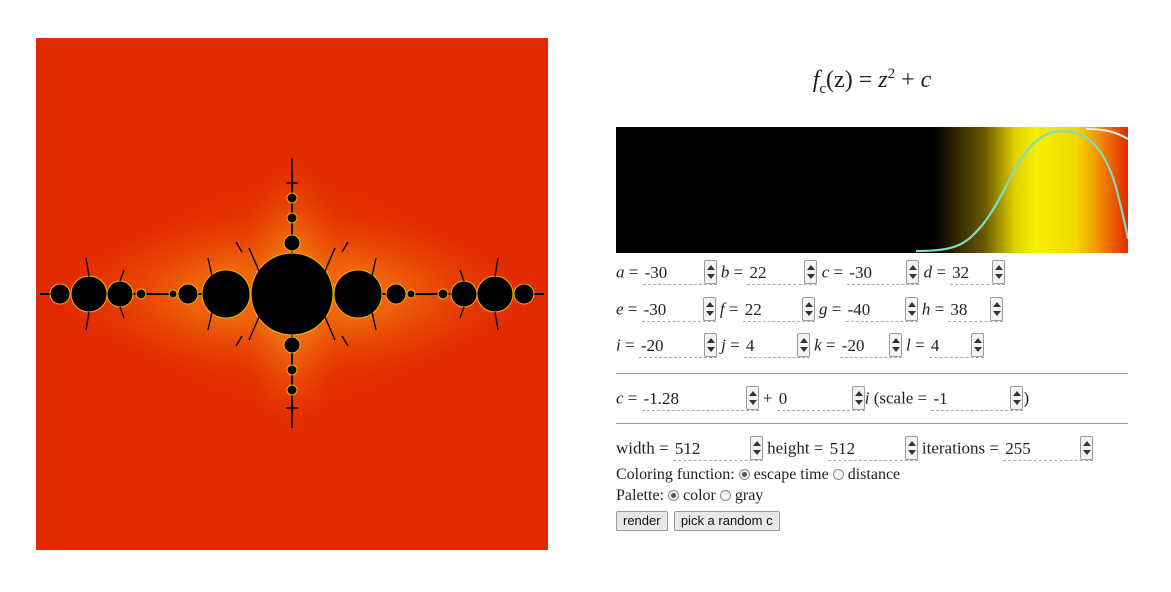 This screenshot has height=592, width=1171. I want to click on render-button: render, so click(642, 521).